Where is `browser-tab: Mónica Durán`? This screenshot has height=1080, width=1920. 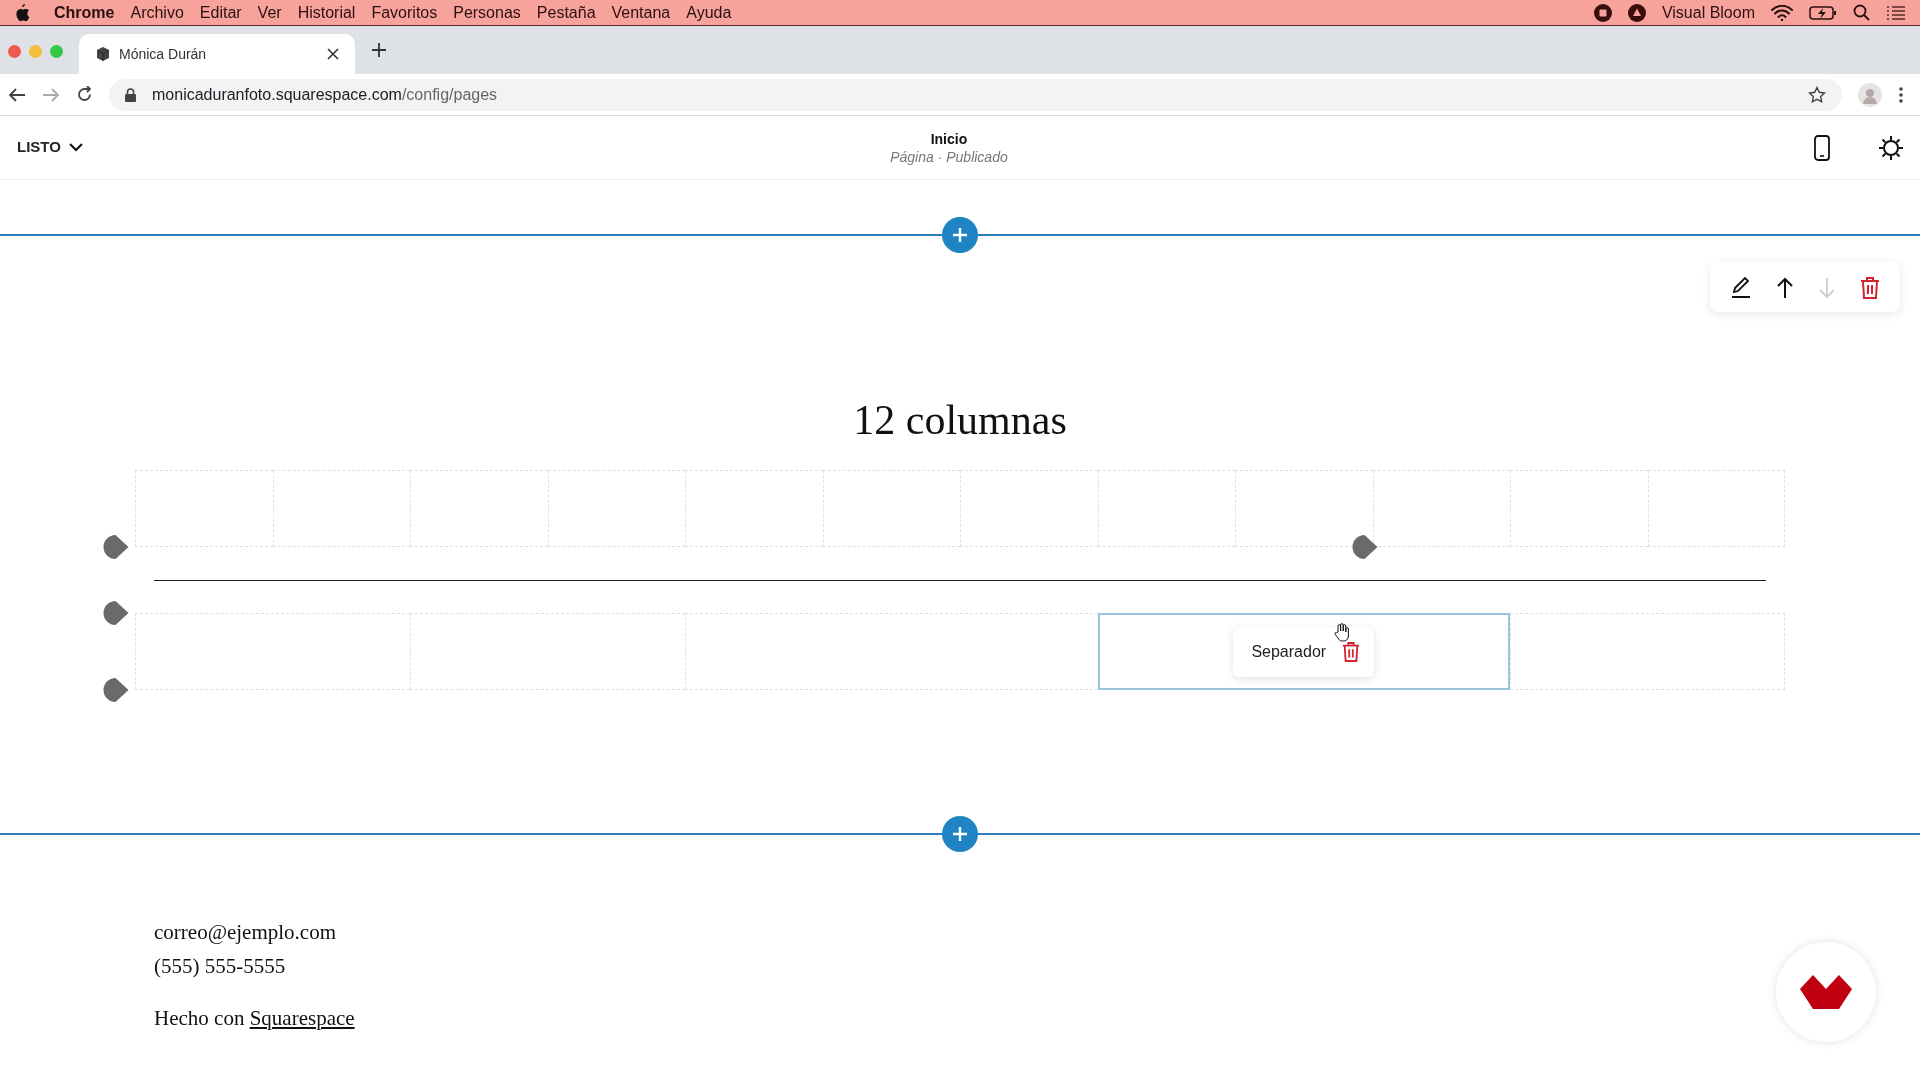 browser-tab: Mónica Durán is located at coordinates (217, 54).